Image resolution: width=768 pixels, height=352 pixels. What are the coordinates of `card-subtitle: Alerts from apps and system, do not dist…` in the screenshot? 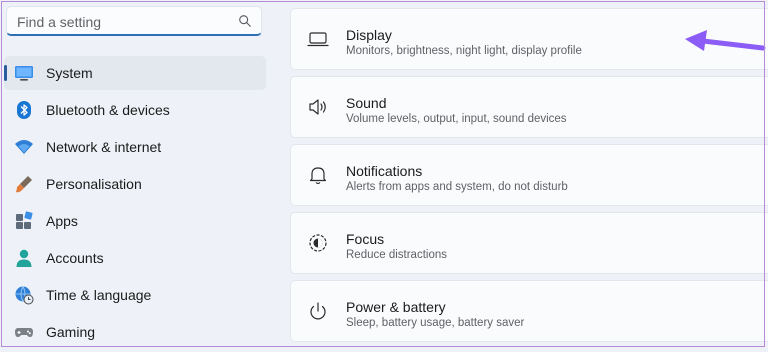 It's located at (457, 187).